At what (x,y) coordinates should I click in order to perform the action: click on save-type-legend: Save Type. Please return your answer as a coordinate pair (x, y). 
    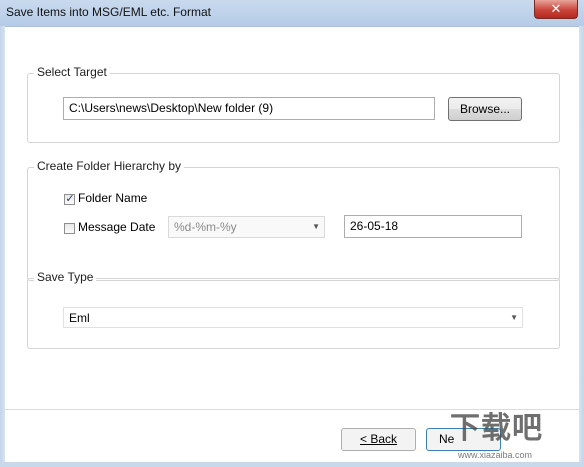
    Looking at the image, I should click on (65, 277).